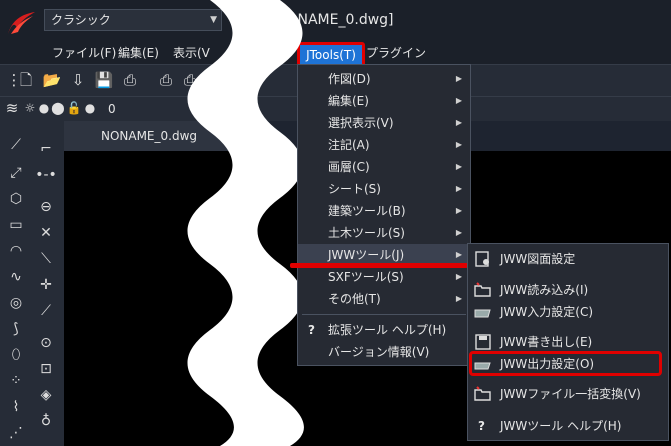 The height and width of the screenshot is (446, 671). What do you see at coordinates (384, 145) in the screenshot?
I see `menu-item-annotation: 注記(A) ▶` at bounding box center [384, 145].